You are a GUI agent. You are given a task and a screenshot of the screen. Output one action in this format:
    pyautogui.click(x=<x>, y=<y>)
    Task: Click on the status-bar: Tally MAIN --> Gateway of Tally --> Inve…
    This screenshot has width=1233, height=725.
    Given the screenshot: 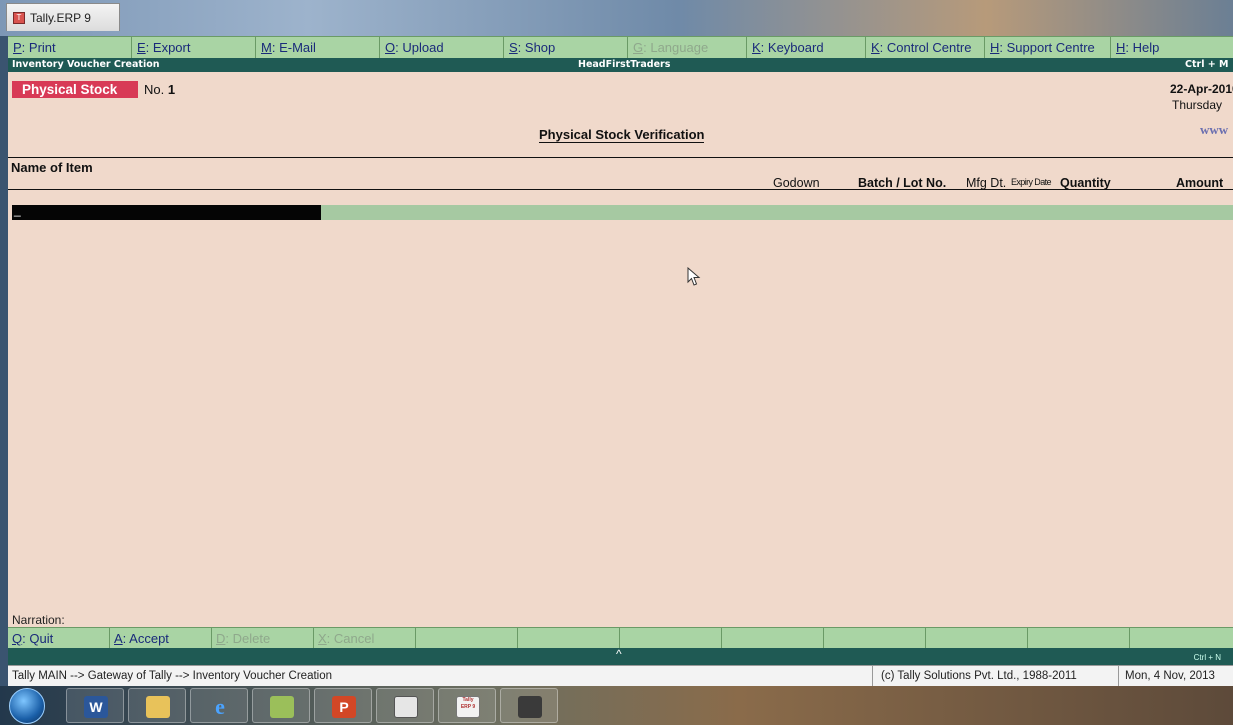 What is the action you would take?
    pyautogui.click(x=620, y=676)
    